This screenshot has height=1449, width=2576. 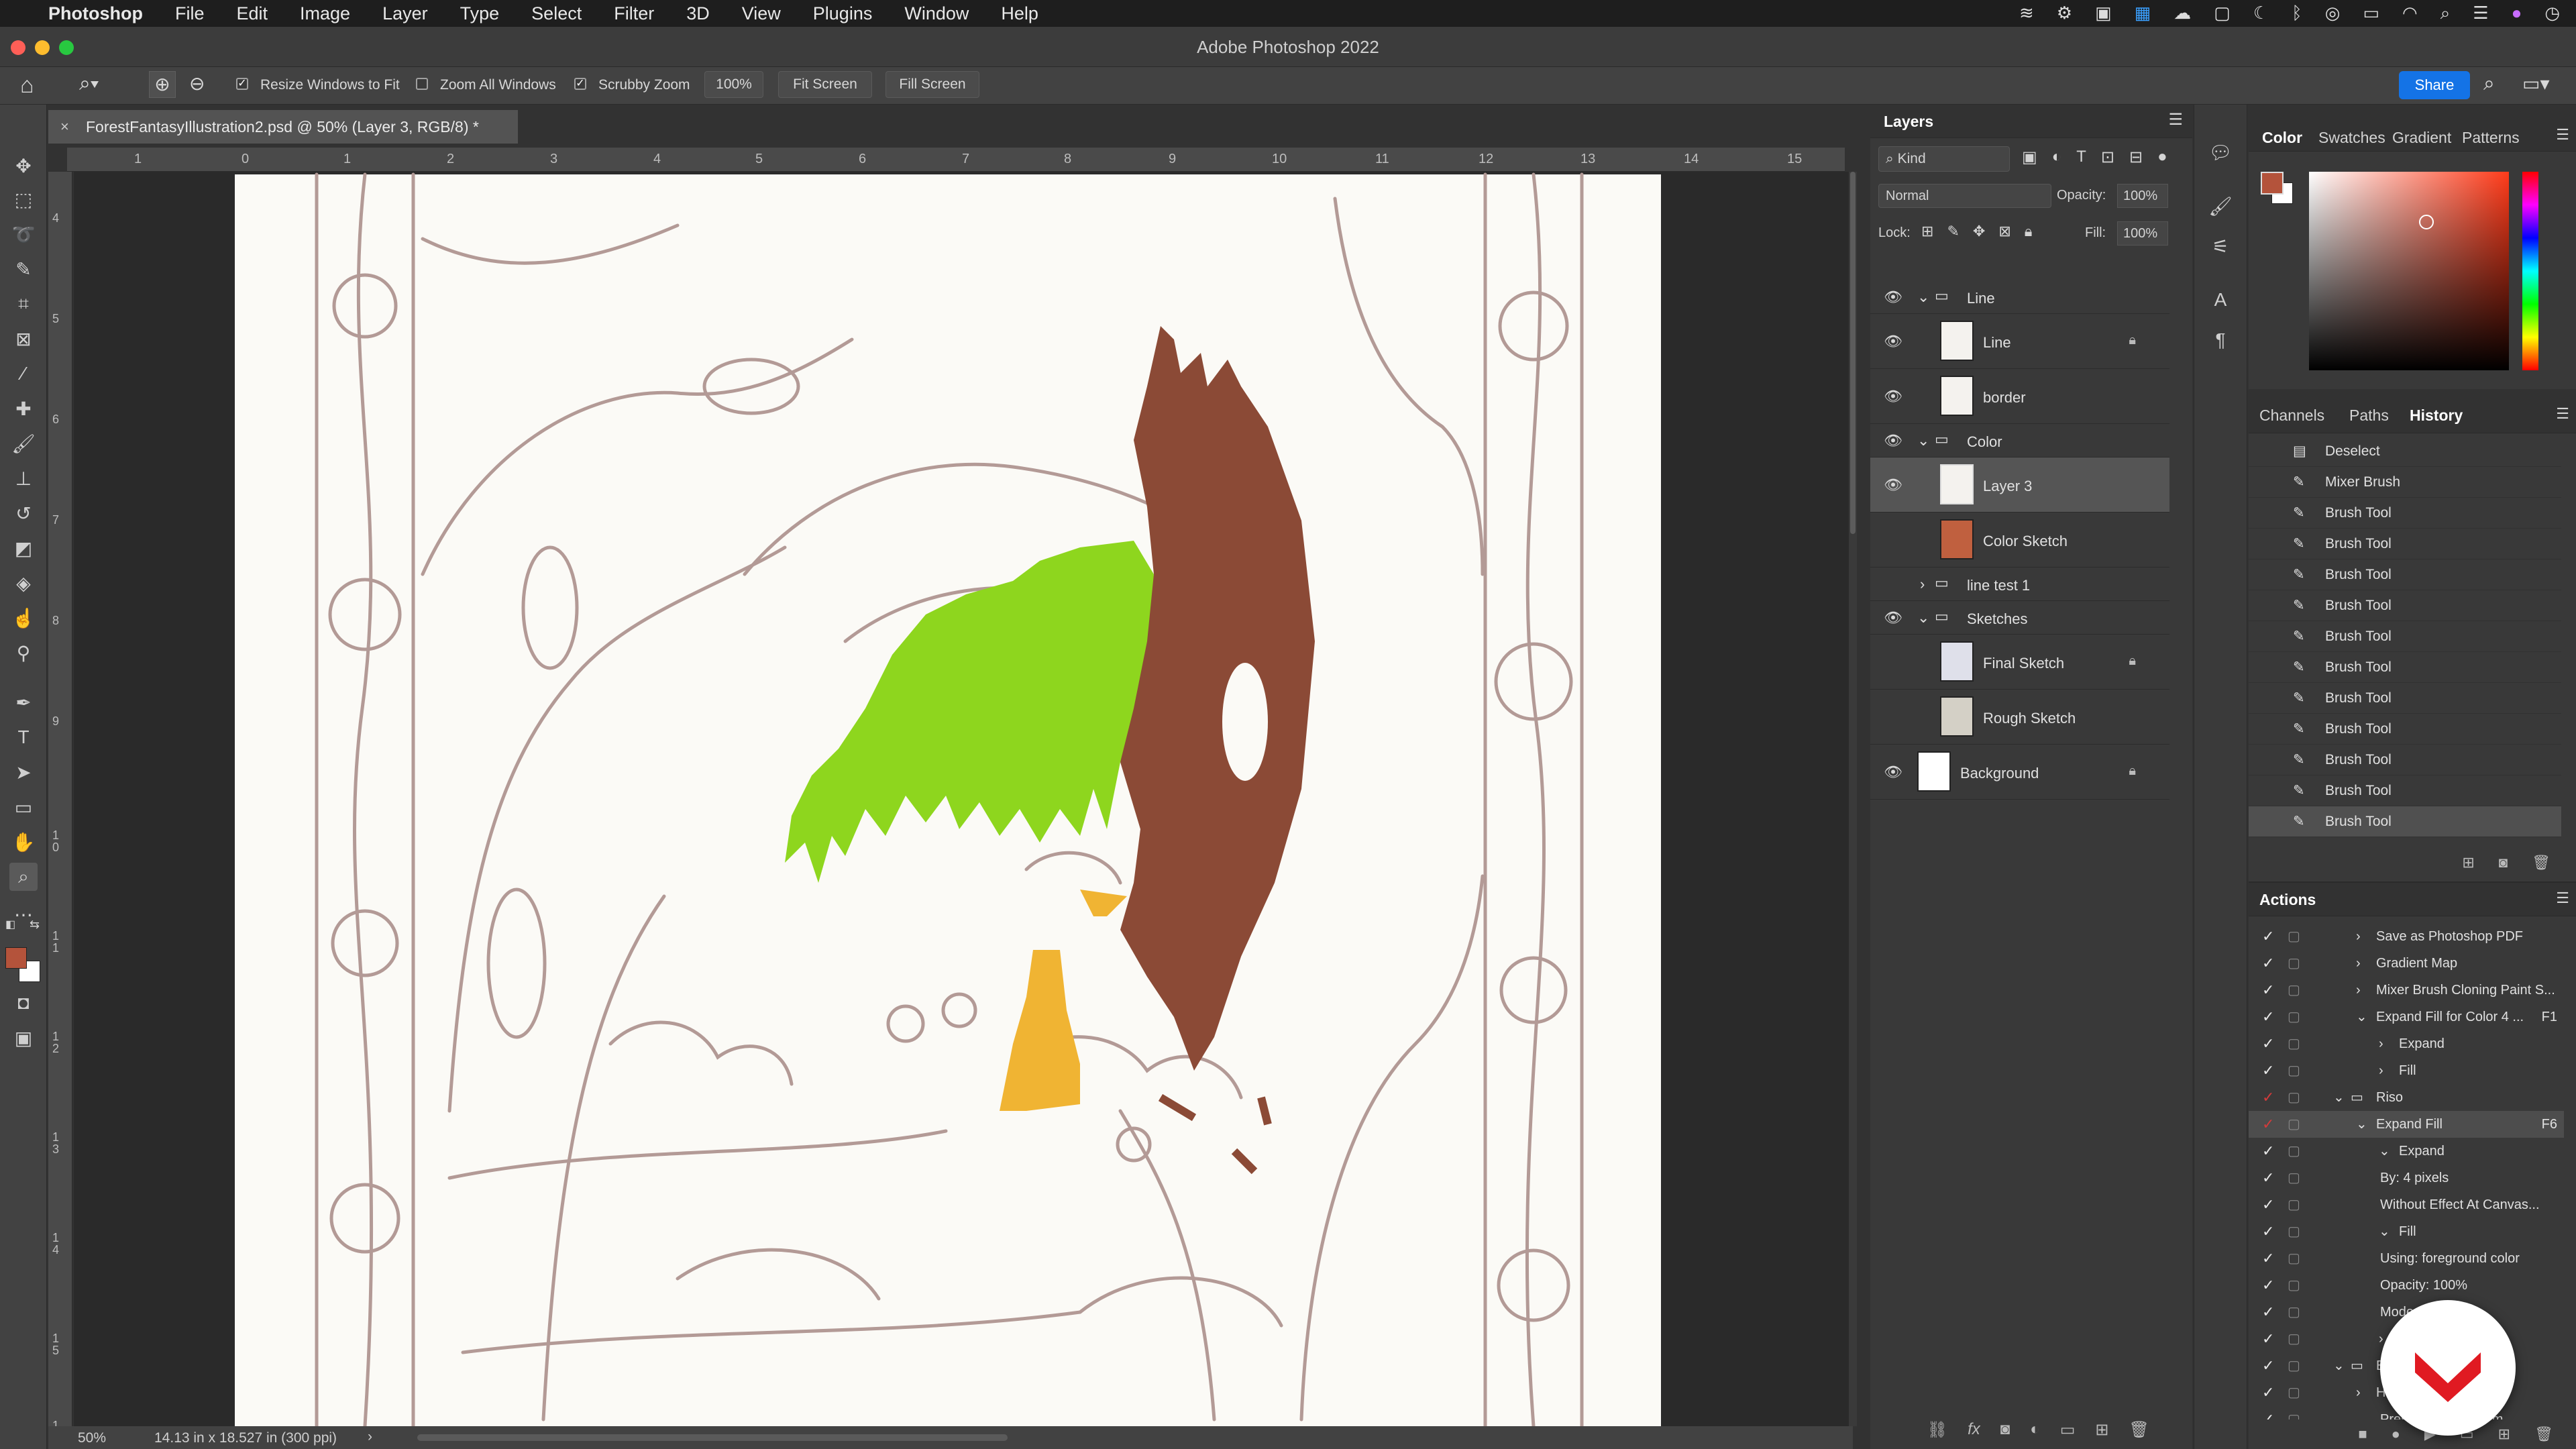 I want to click on chevron-icon: ›, so click(x=2358, y=1392).